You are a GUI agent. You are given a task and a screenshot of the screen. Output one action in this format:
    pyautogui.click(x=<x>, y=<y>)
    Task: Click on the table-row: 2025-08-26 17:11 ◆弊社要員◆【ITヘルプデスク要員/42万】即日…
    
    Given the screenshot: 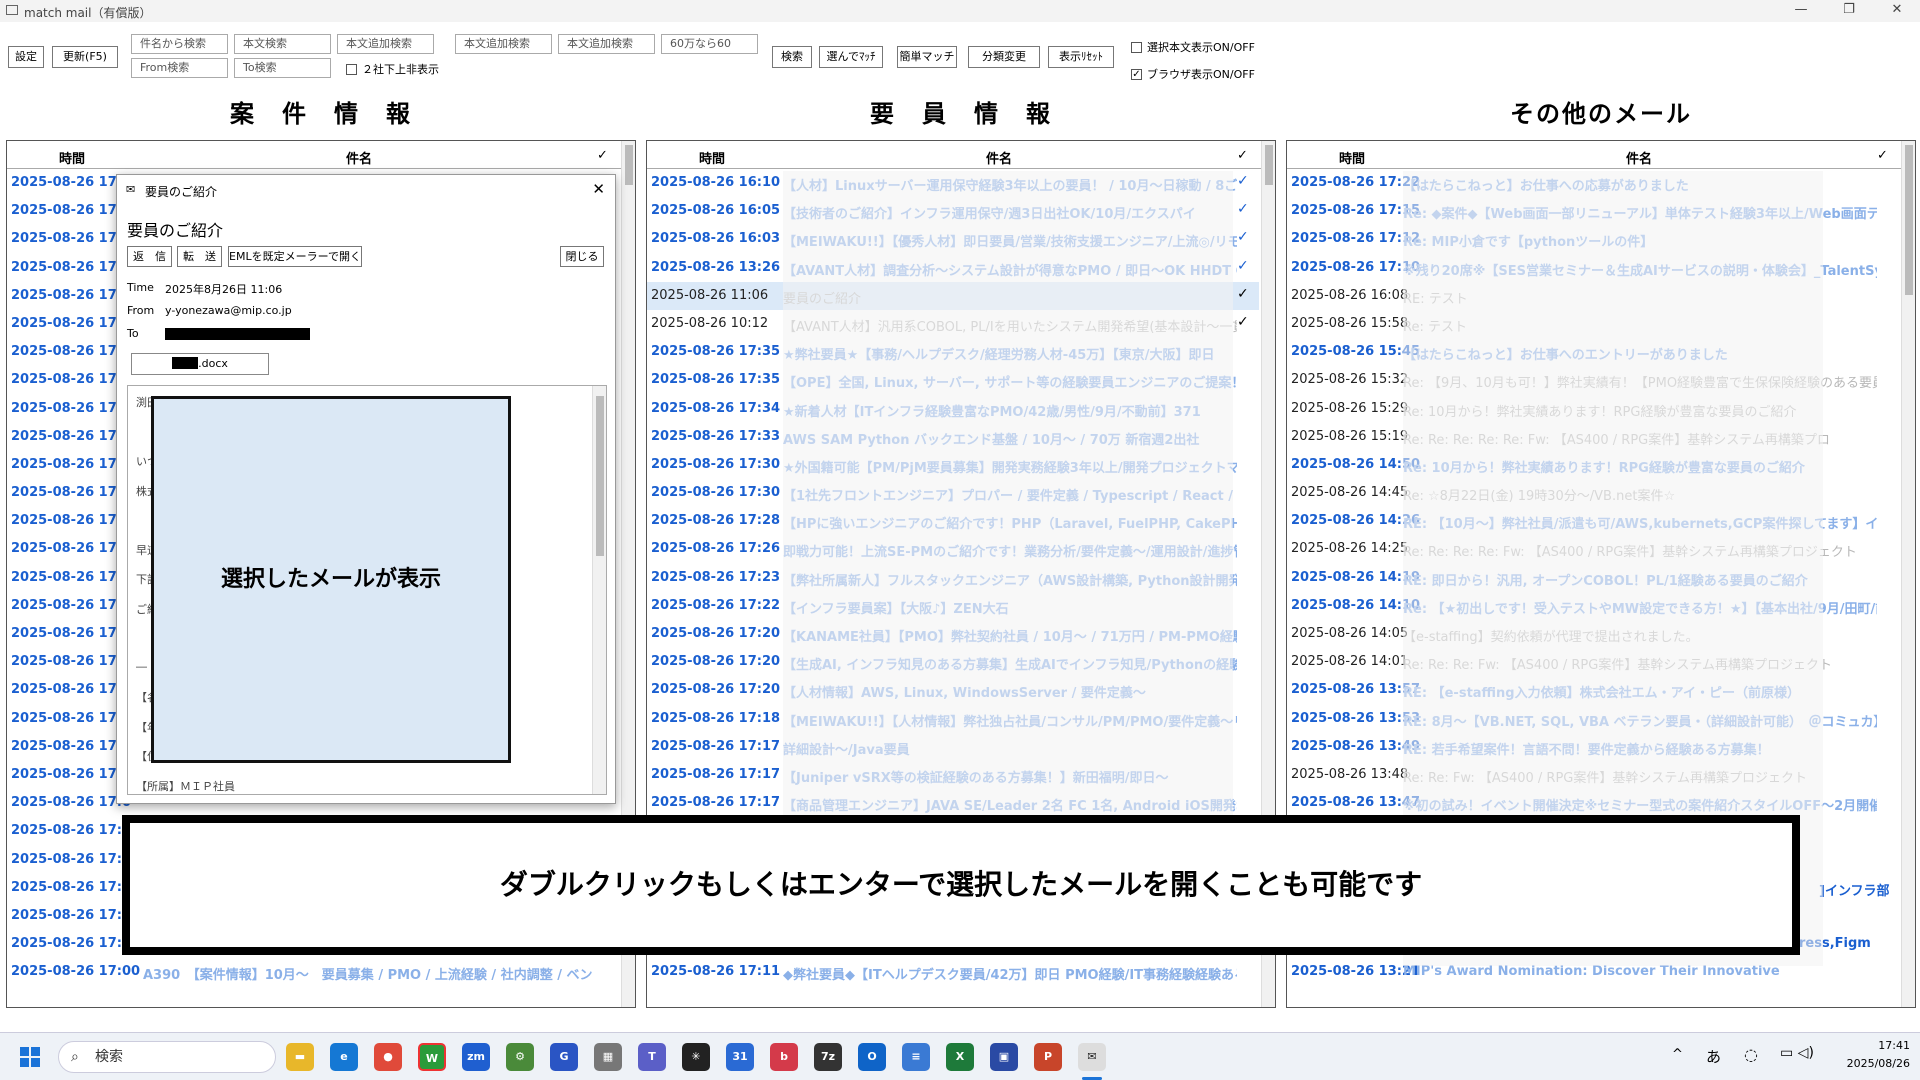 What is the action you would take?
    pyautogui.click(x=953, y=972)
    